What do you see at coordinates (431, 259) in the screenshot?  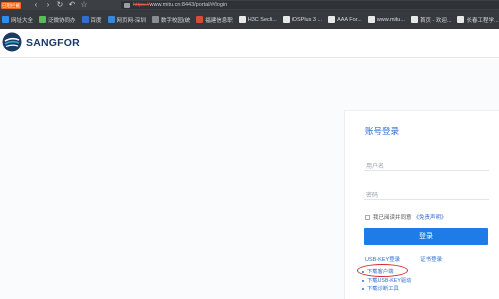 I see `cert-login-link: 证书登录` at bounding box center [431, 259].